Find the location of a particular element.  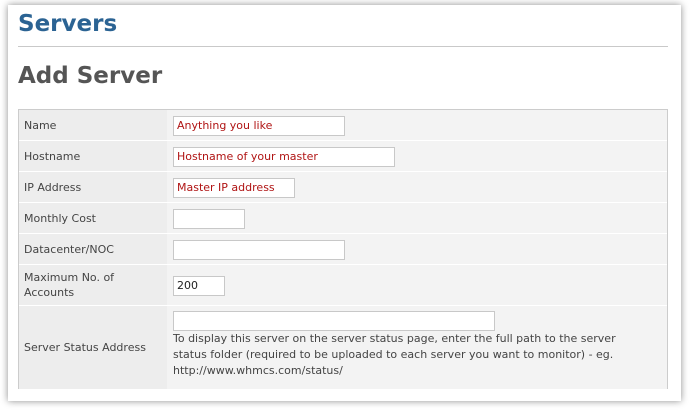

form-row-datacenter: Datacenter/NOC is located at coordinates (343, 249).